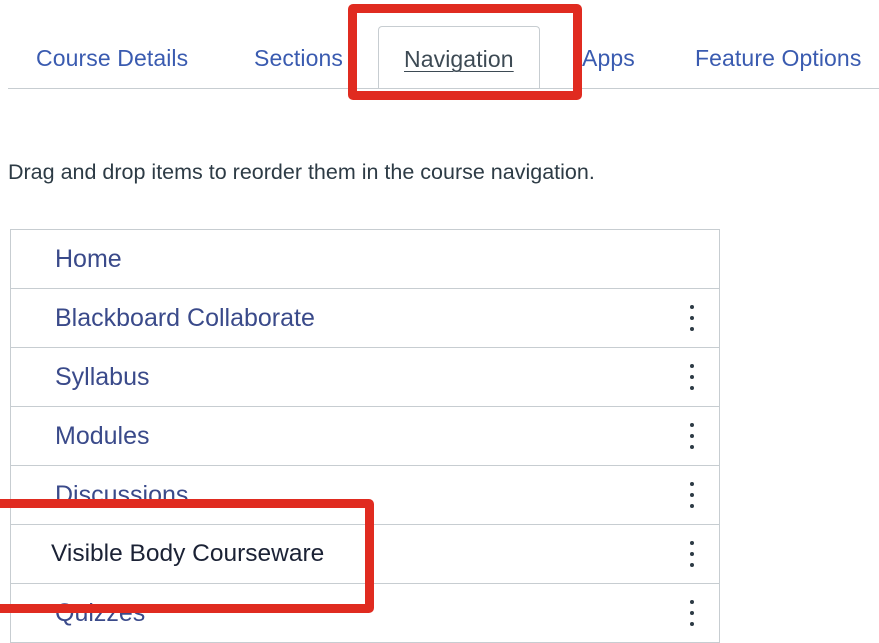 This screenshot has width=879, height=643. I want to click on nav-item-label: Blackboard Collaborate, so click(185, 318).